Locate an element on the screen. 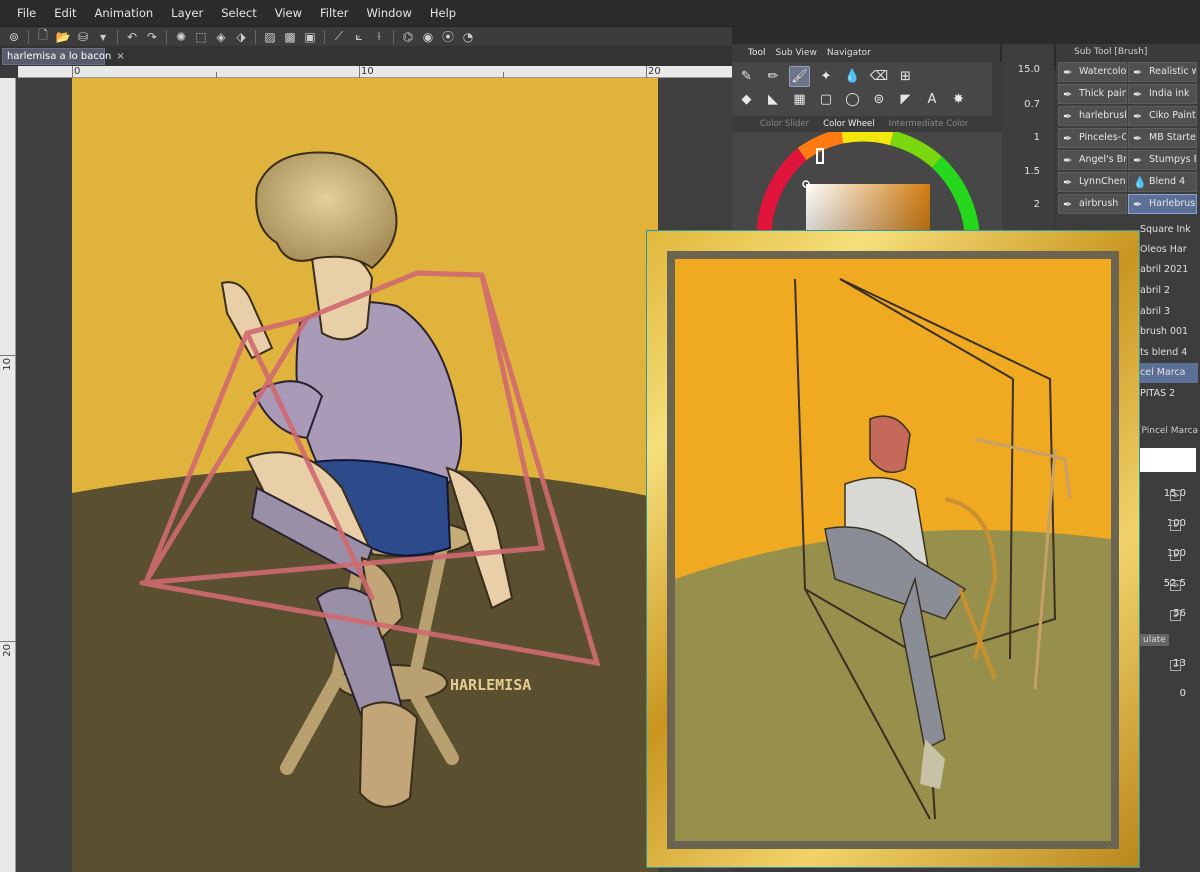  list-item: abril 2021 is located at coordinates (1169, 270).